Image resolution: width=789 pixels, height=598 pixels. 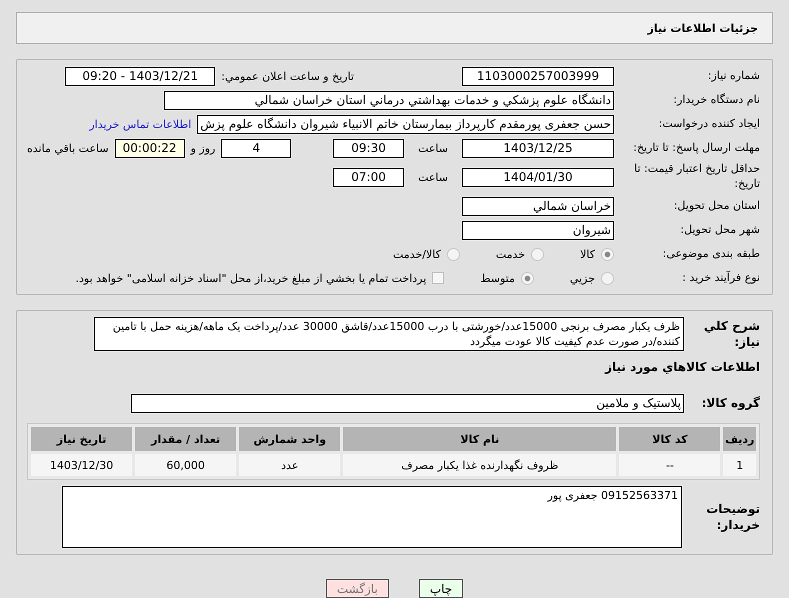 I want to click on field-label: روز و, so click(x=203, y=148).